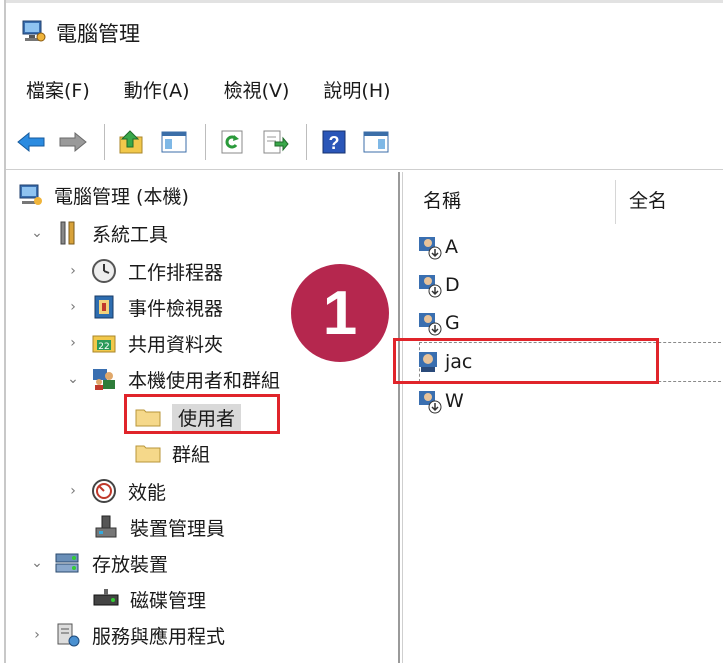 The height and width of the screenshot is (663, 723). Describe the element at coordinates (104, 271) in the screenshot. I see `clock-icon` at that location.